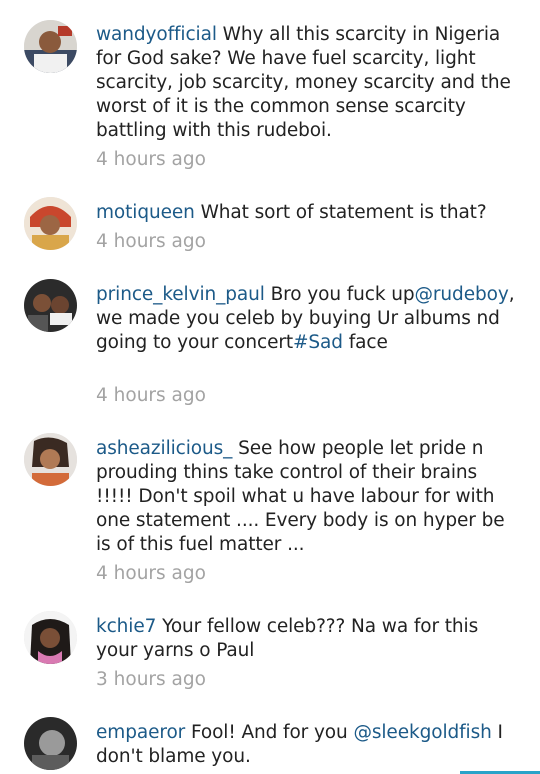 The width and height of the screenshot is (540, 774). I want to click on username-link: motiqueen, so click(145, 212).